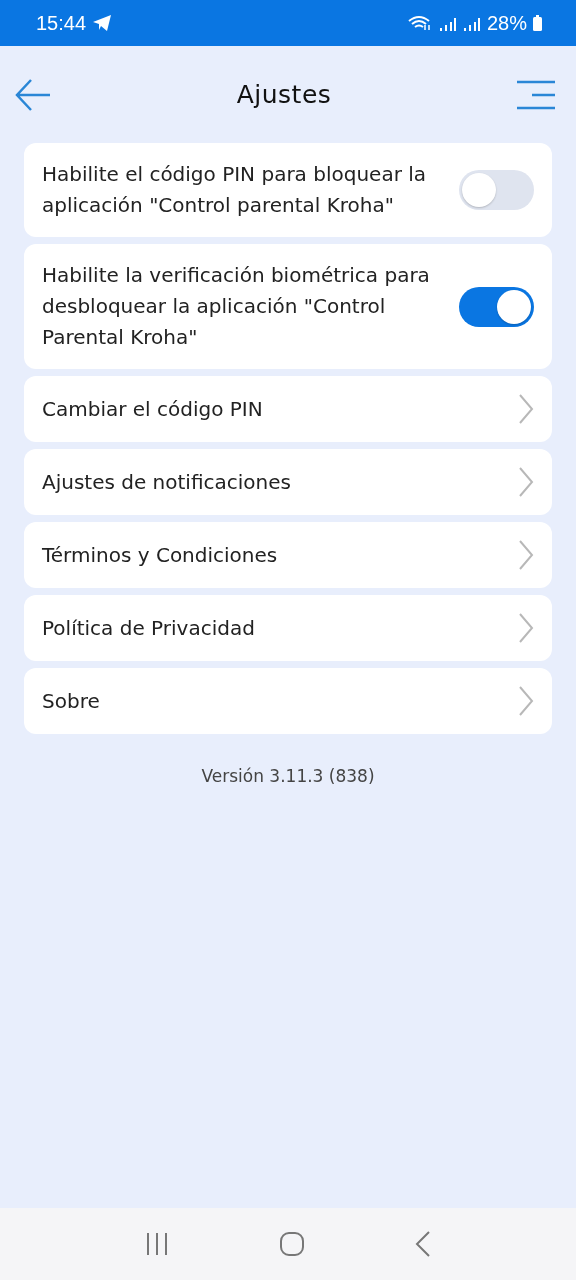 The image size is (576, 1280). What do you see at coordinates (284, 94) in the screenshot?
I see `page-title: Ajustes` at bounding box center [284, 94].